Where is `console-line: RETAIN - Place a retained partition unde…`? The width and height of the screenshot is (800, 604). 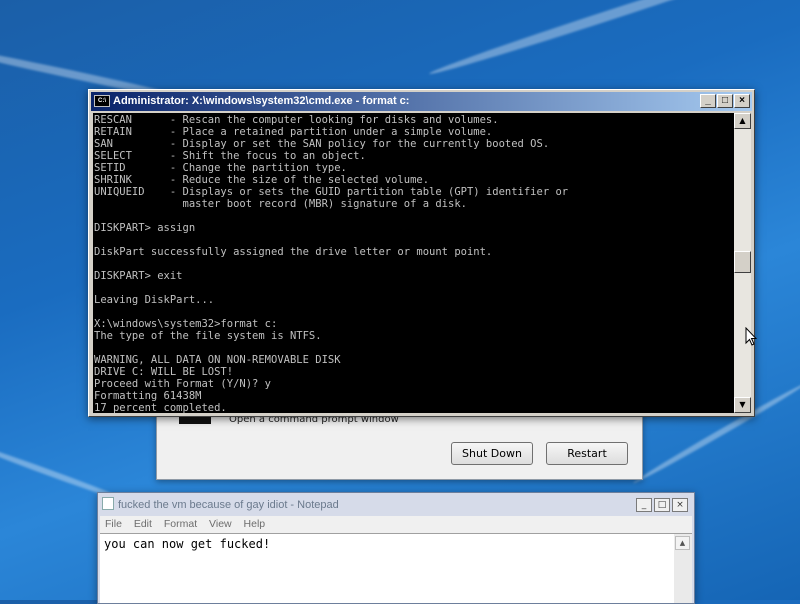 console-line: RETAIN - Place a retained partition unde… is located at coordinates (293, 132).